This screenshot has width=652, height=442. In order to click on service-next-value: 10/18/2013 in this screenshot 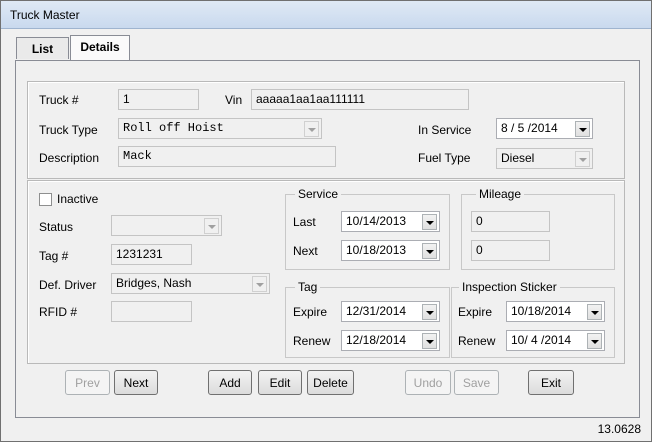, I will do `click(376, 250)`.